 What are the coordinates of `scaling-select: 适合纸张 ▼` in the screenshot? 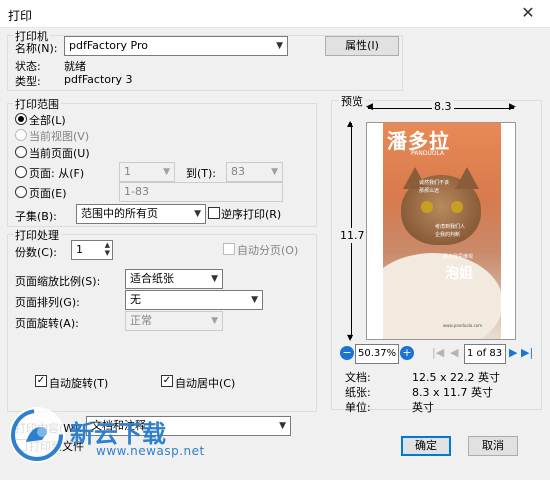 It's located at (174, 279).